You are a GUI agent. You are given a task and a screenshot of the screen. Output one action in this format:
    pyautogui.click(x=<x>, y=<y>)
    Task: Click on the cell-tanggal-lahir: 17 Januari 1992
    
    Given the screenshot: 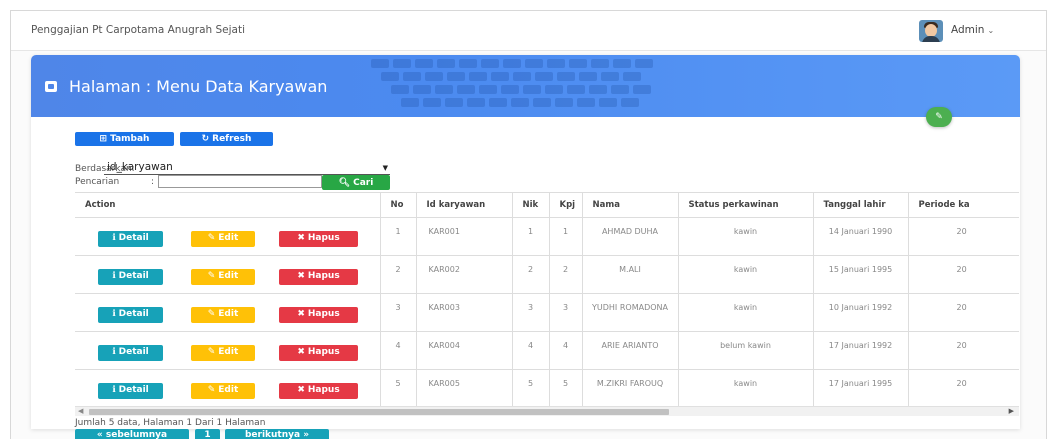 What is the action you would take?
    pyautogui.click(x=861, y=350)
    